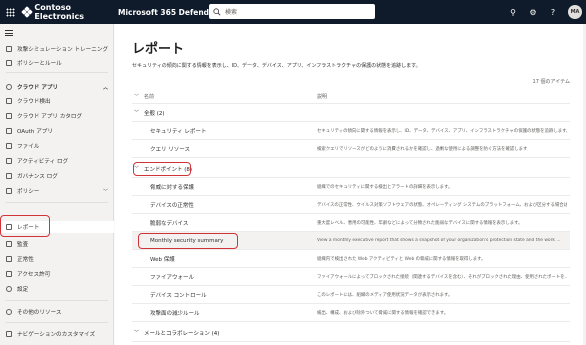 The image size is (586, 345). Describe the element at coordinates (57, 131) in the screenshot. I see `sidebar-item-oauth-apps: OAuth アプリ` at that location.